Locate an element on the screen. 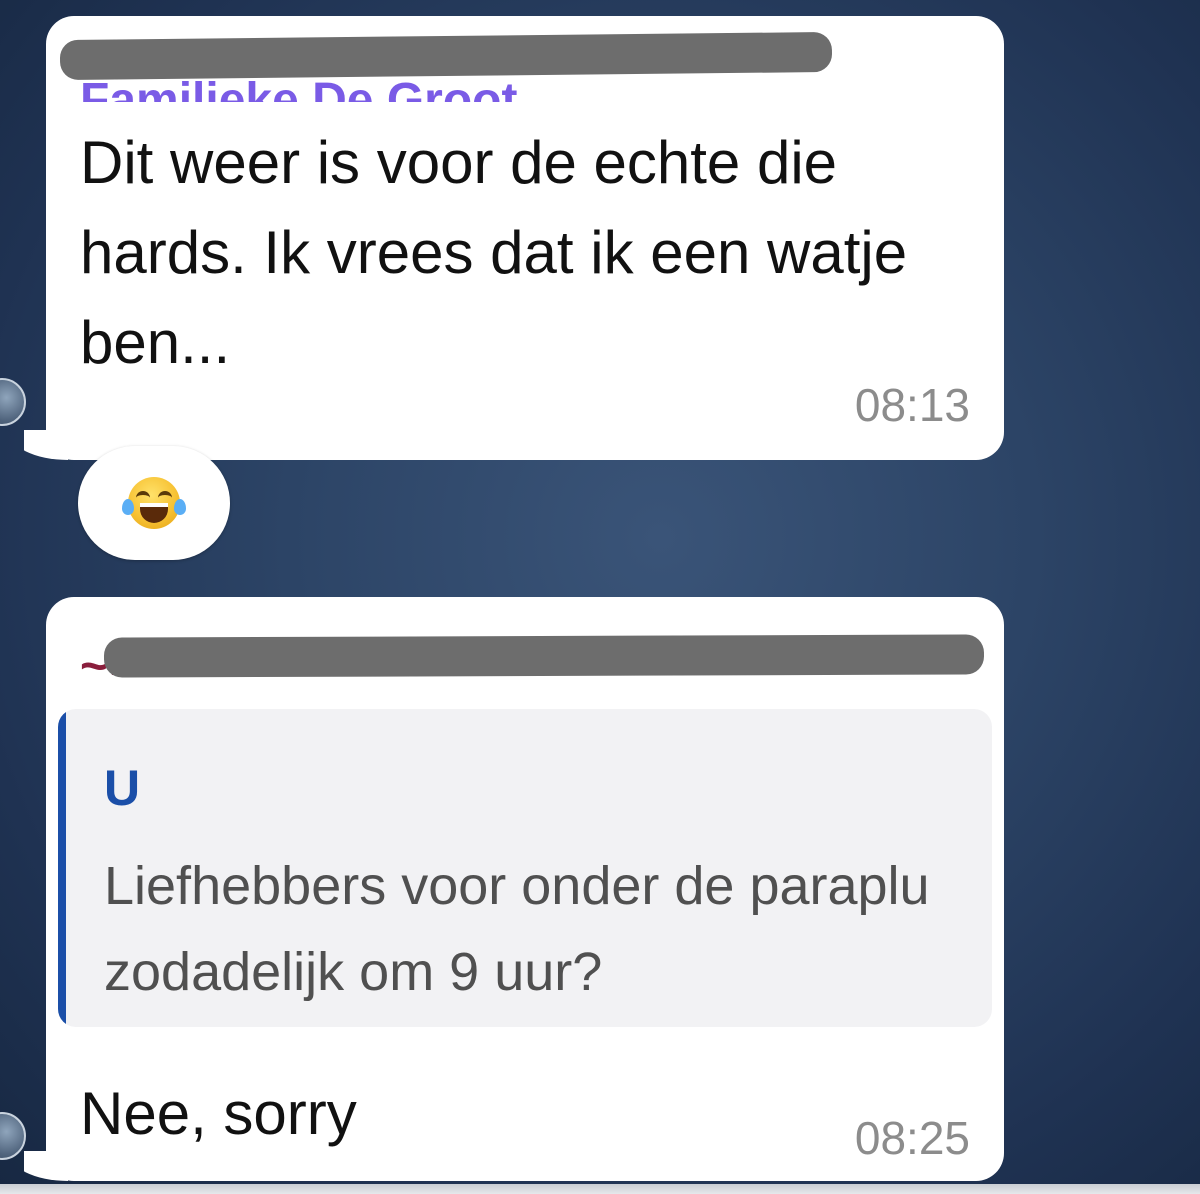 This screenshot has height=1194, width=1200. message-timestamp: 08:25 is located at coordinates (912, 1138).